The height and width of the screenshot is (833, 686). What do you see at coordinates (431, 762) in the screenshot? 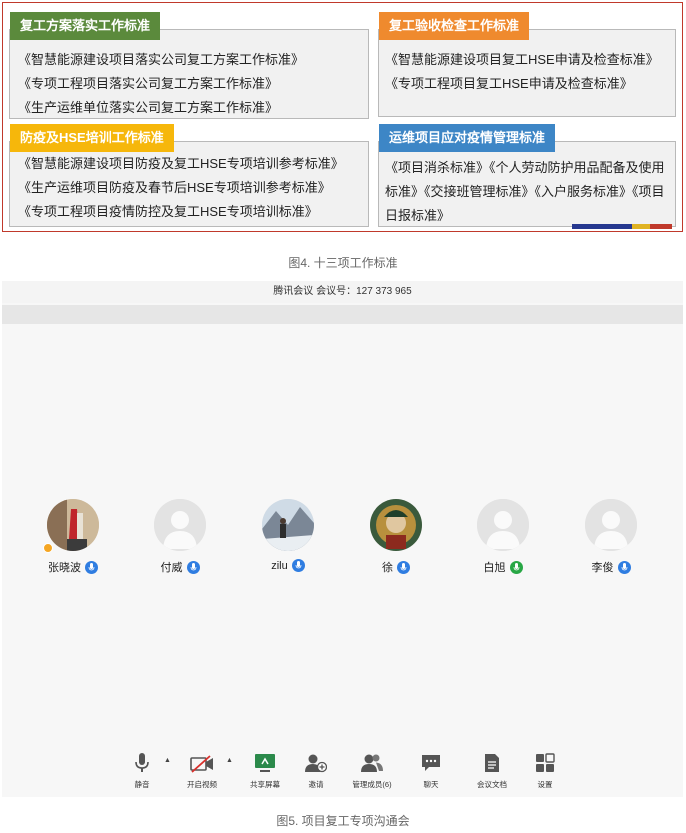
I see `chat-icon` at bounding box center [431, 762].